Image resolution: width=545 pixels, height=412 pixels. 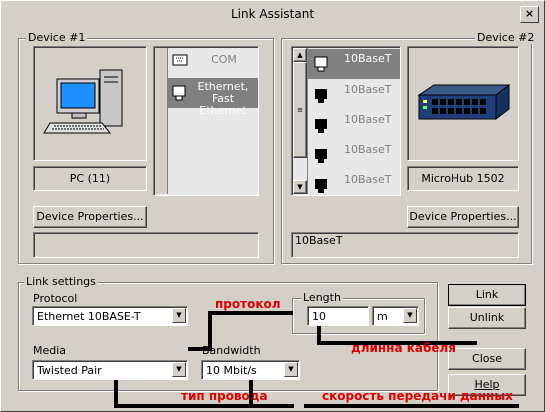 I want to click on device1-name: PC (11), so click(x=90, y=178).